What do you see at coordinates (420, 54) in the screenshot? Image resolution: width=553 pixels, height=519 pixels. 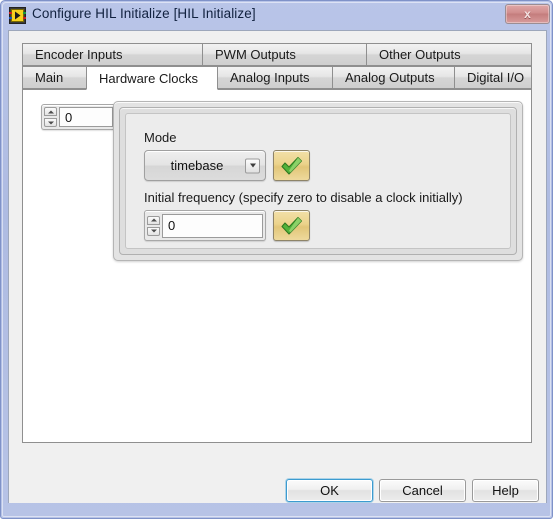 I see `tab-label: Other Outputs` at bounding box center [420, 54].